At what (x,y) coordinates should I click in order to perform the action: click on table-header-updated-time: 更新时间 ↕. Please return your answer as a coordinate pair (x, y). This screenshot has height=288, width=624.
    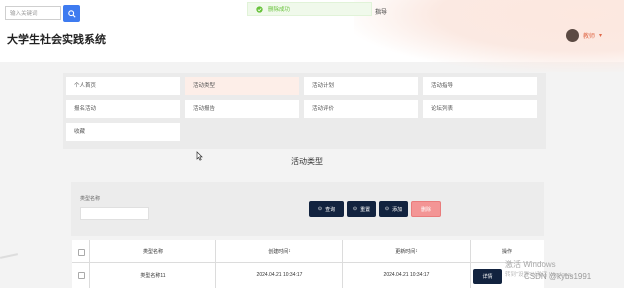
    Looking at the image, I should click on (406, 251).